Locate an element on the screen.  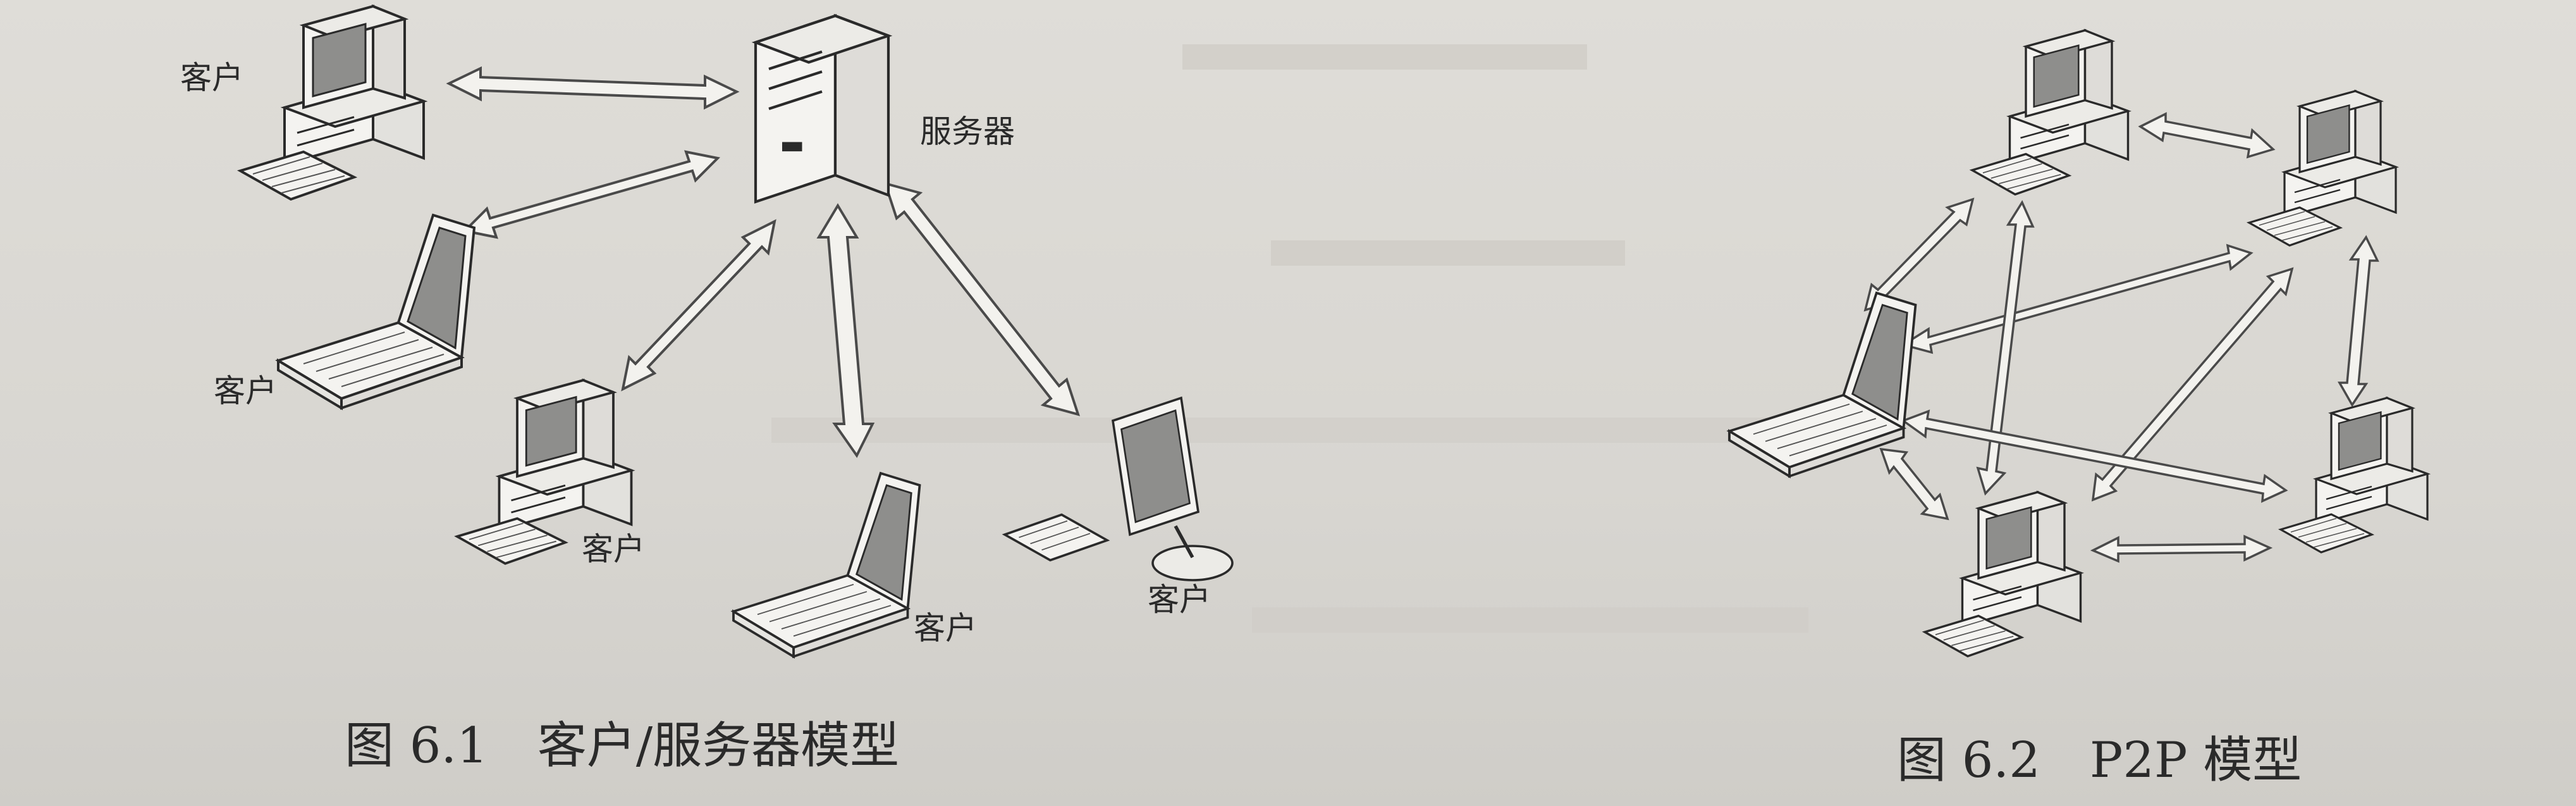
client-laptop-left is located at coordinates (376, 311).